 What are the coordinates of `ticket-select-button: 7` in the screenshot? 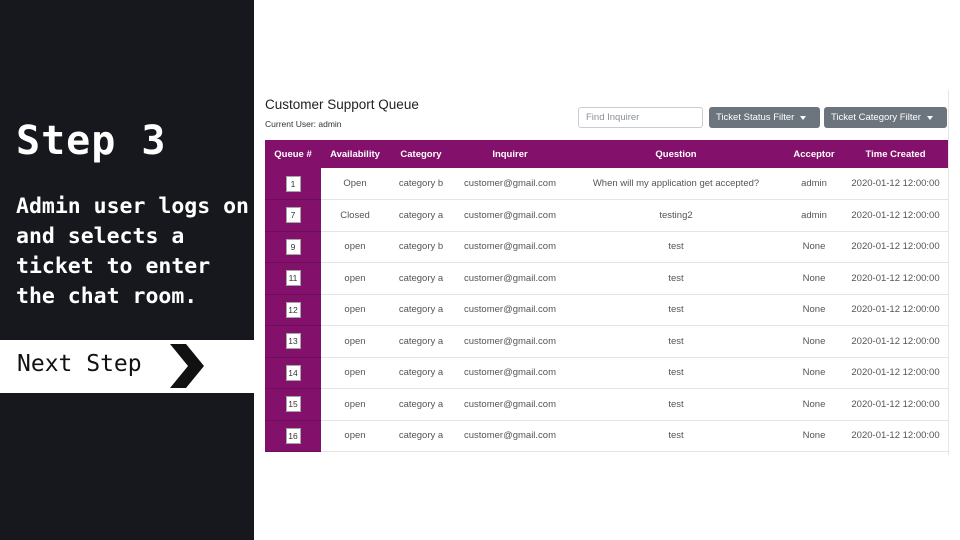 It's located at (293, 215).